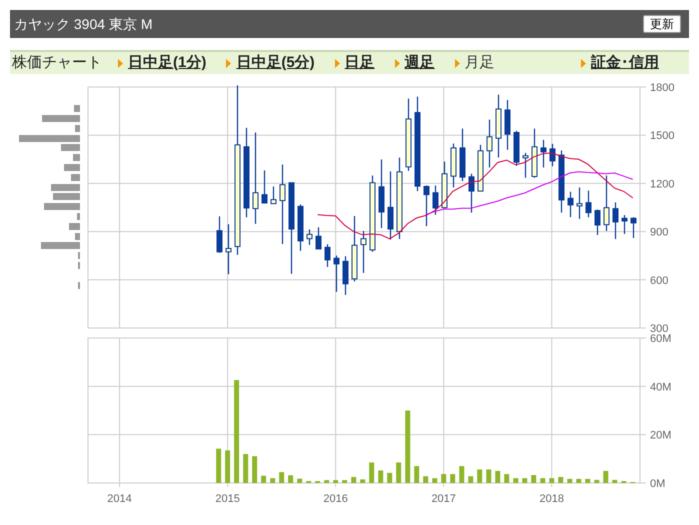 The width and height of the screenshot is (699, 525). What do you see at coordinates (83, 24) in the screenshot?
I see `stock-title: カヤック 3904 東京 M` at bounding box center [83, 24].